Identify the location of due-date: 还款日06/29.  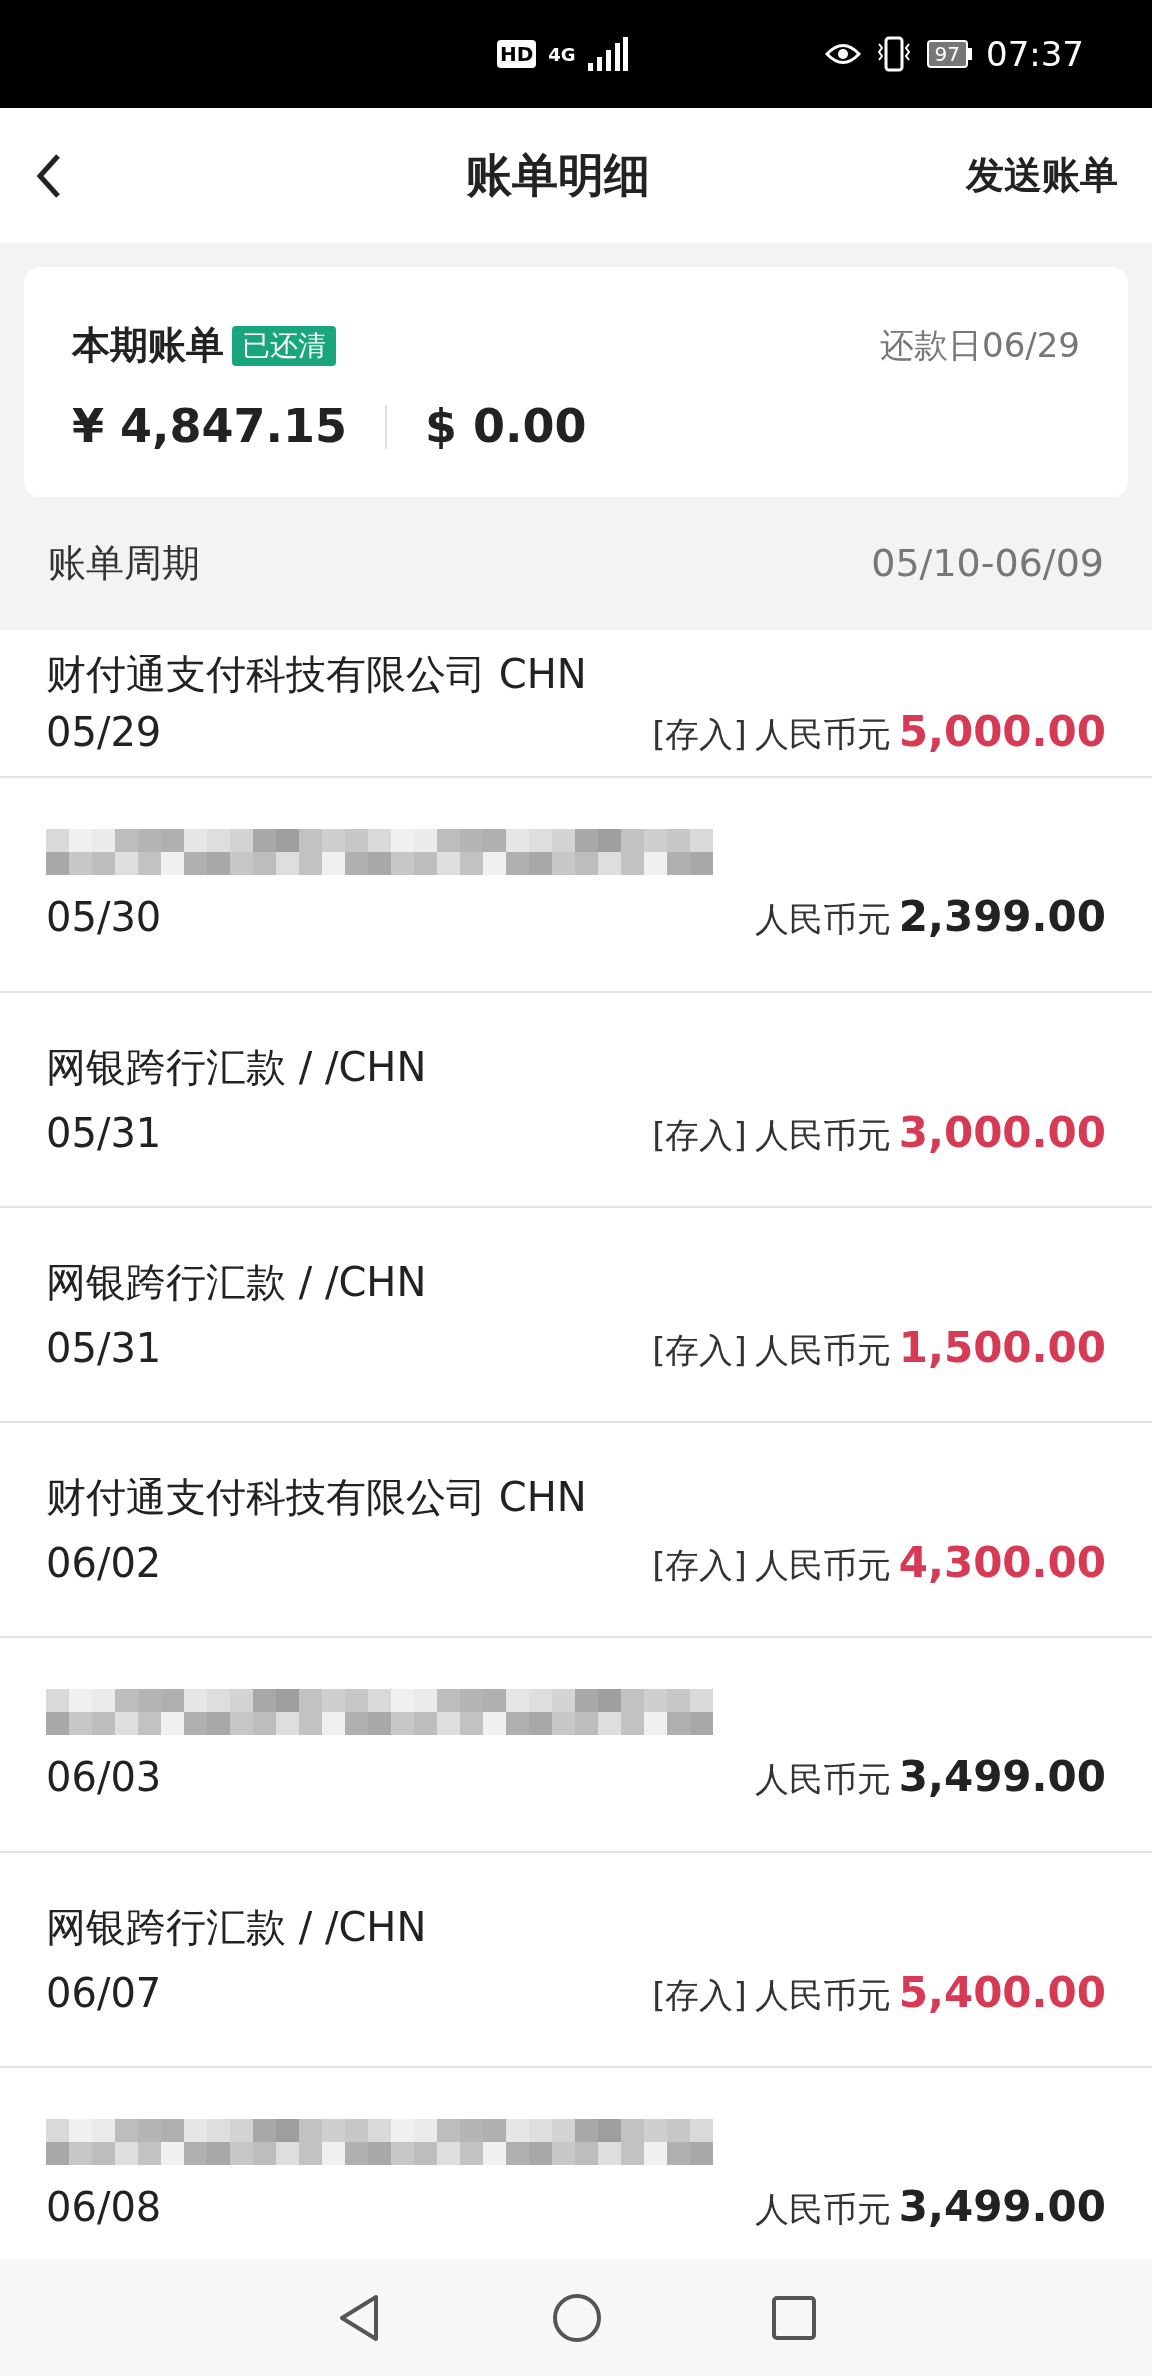
(980, 345).